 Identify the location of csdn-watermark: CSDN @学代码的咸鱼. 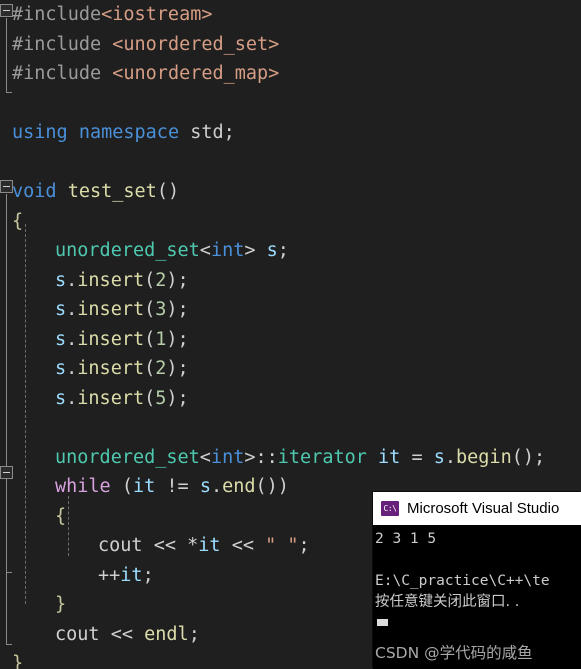
(454, 653).